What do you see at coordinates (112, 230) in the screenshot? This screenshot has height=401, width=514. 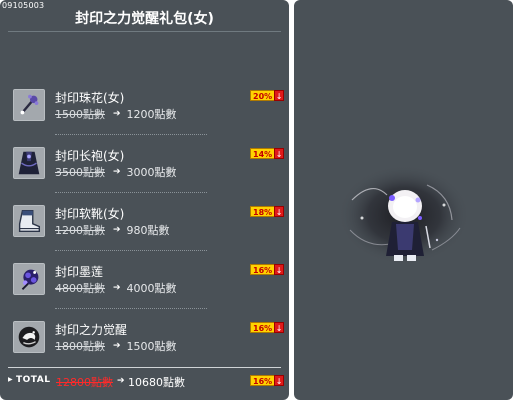 I see `item-prices: 1200點數 ➔ 980點數` at bounding box center [112, 230].